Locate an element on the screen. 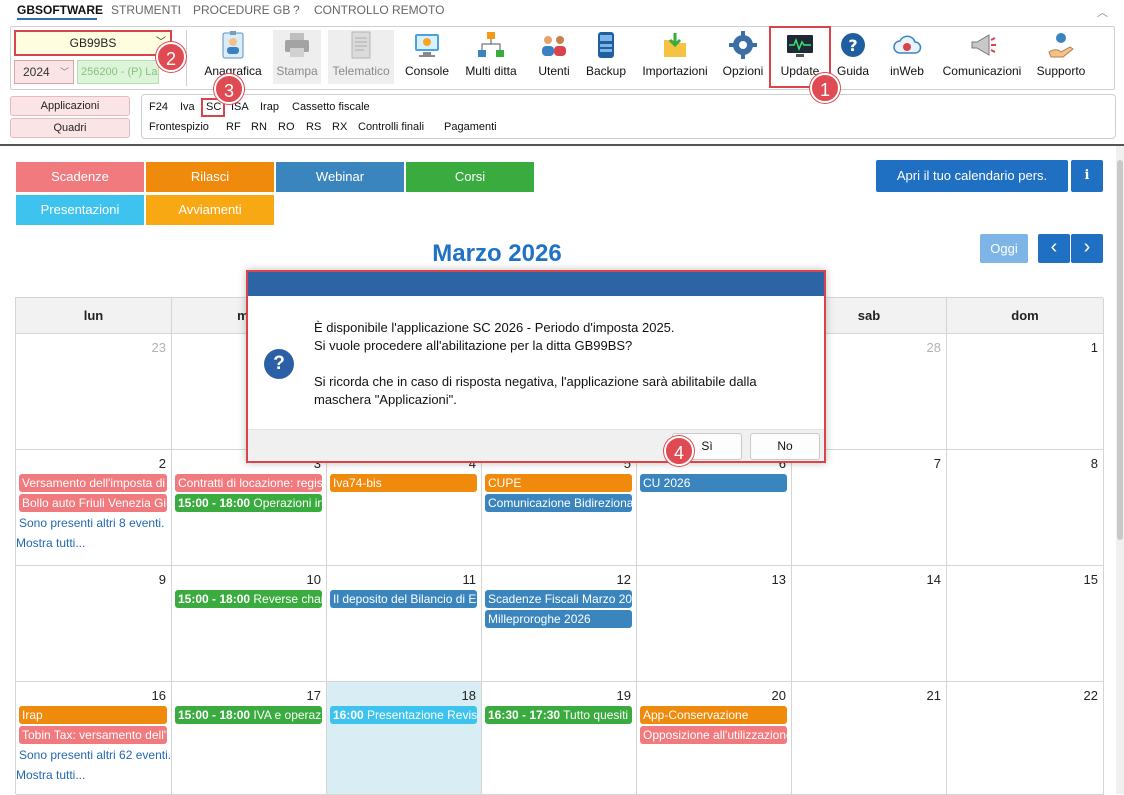 This screenshot has width=1124, height=795. prev-month-button: ‹ is located at coordinates (1054, 248).